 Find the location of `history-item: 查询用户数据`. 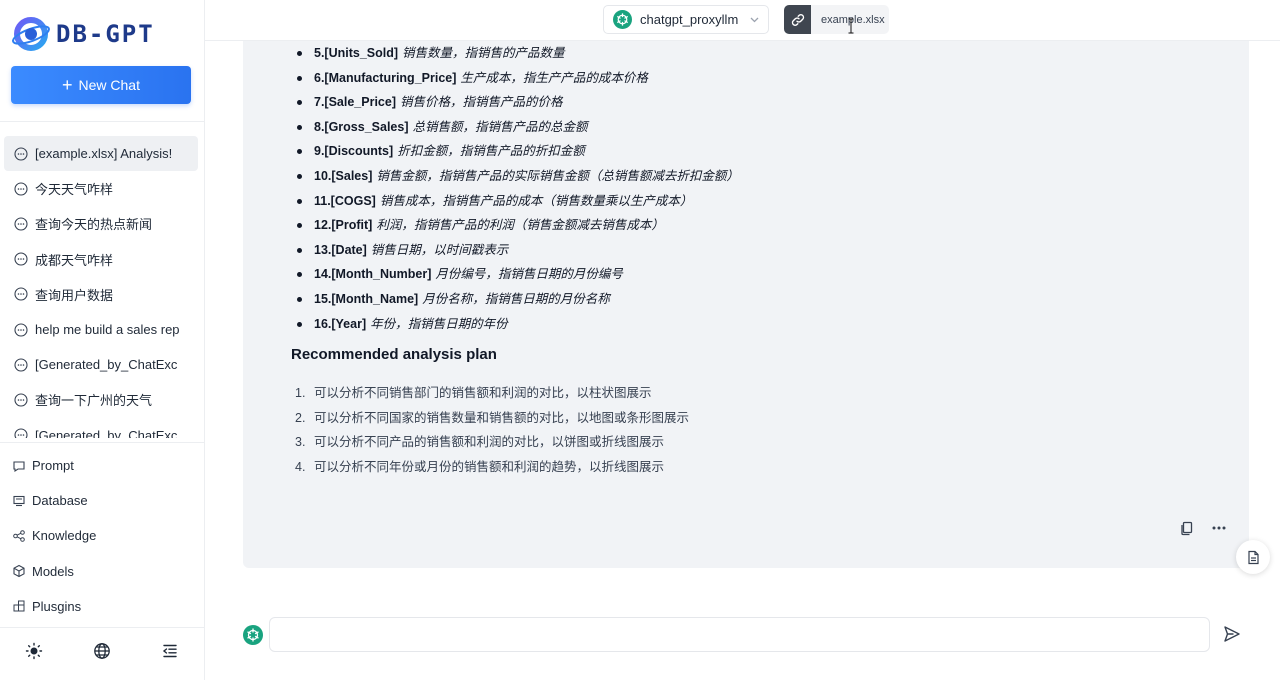

history-item: 查询用户数据 is located at coordinates (101, 294).